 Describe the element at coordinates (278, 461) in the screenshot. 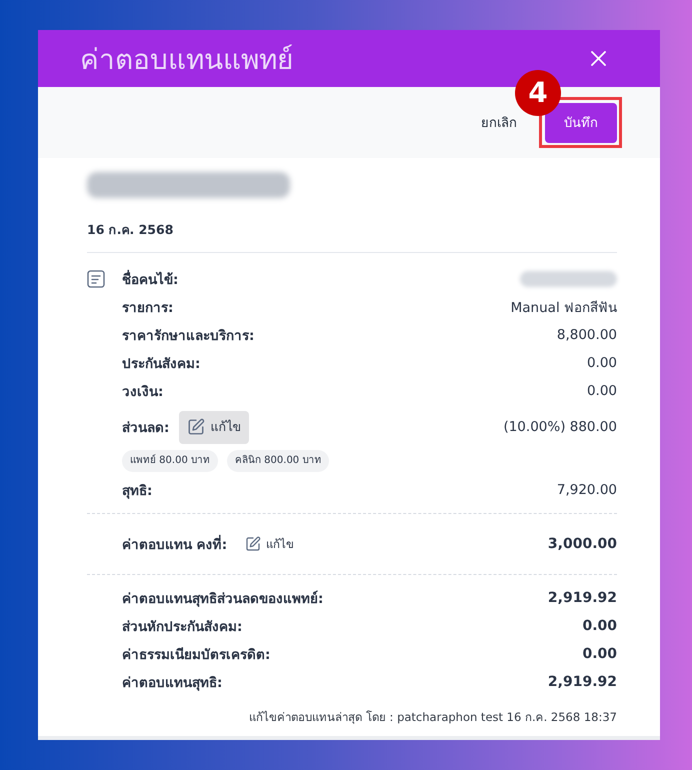

I see `amount-chip: คลินิก 800.00 บาท` at that location.